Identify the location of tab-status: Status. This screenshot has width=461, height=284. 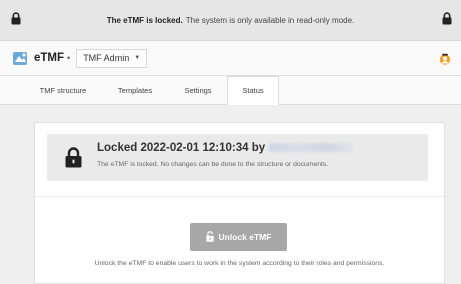
(253, 90).